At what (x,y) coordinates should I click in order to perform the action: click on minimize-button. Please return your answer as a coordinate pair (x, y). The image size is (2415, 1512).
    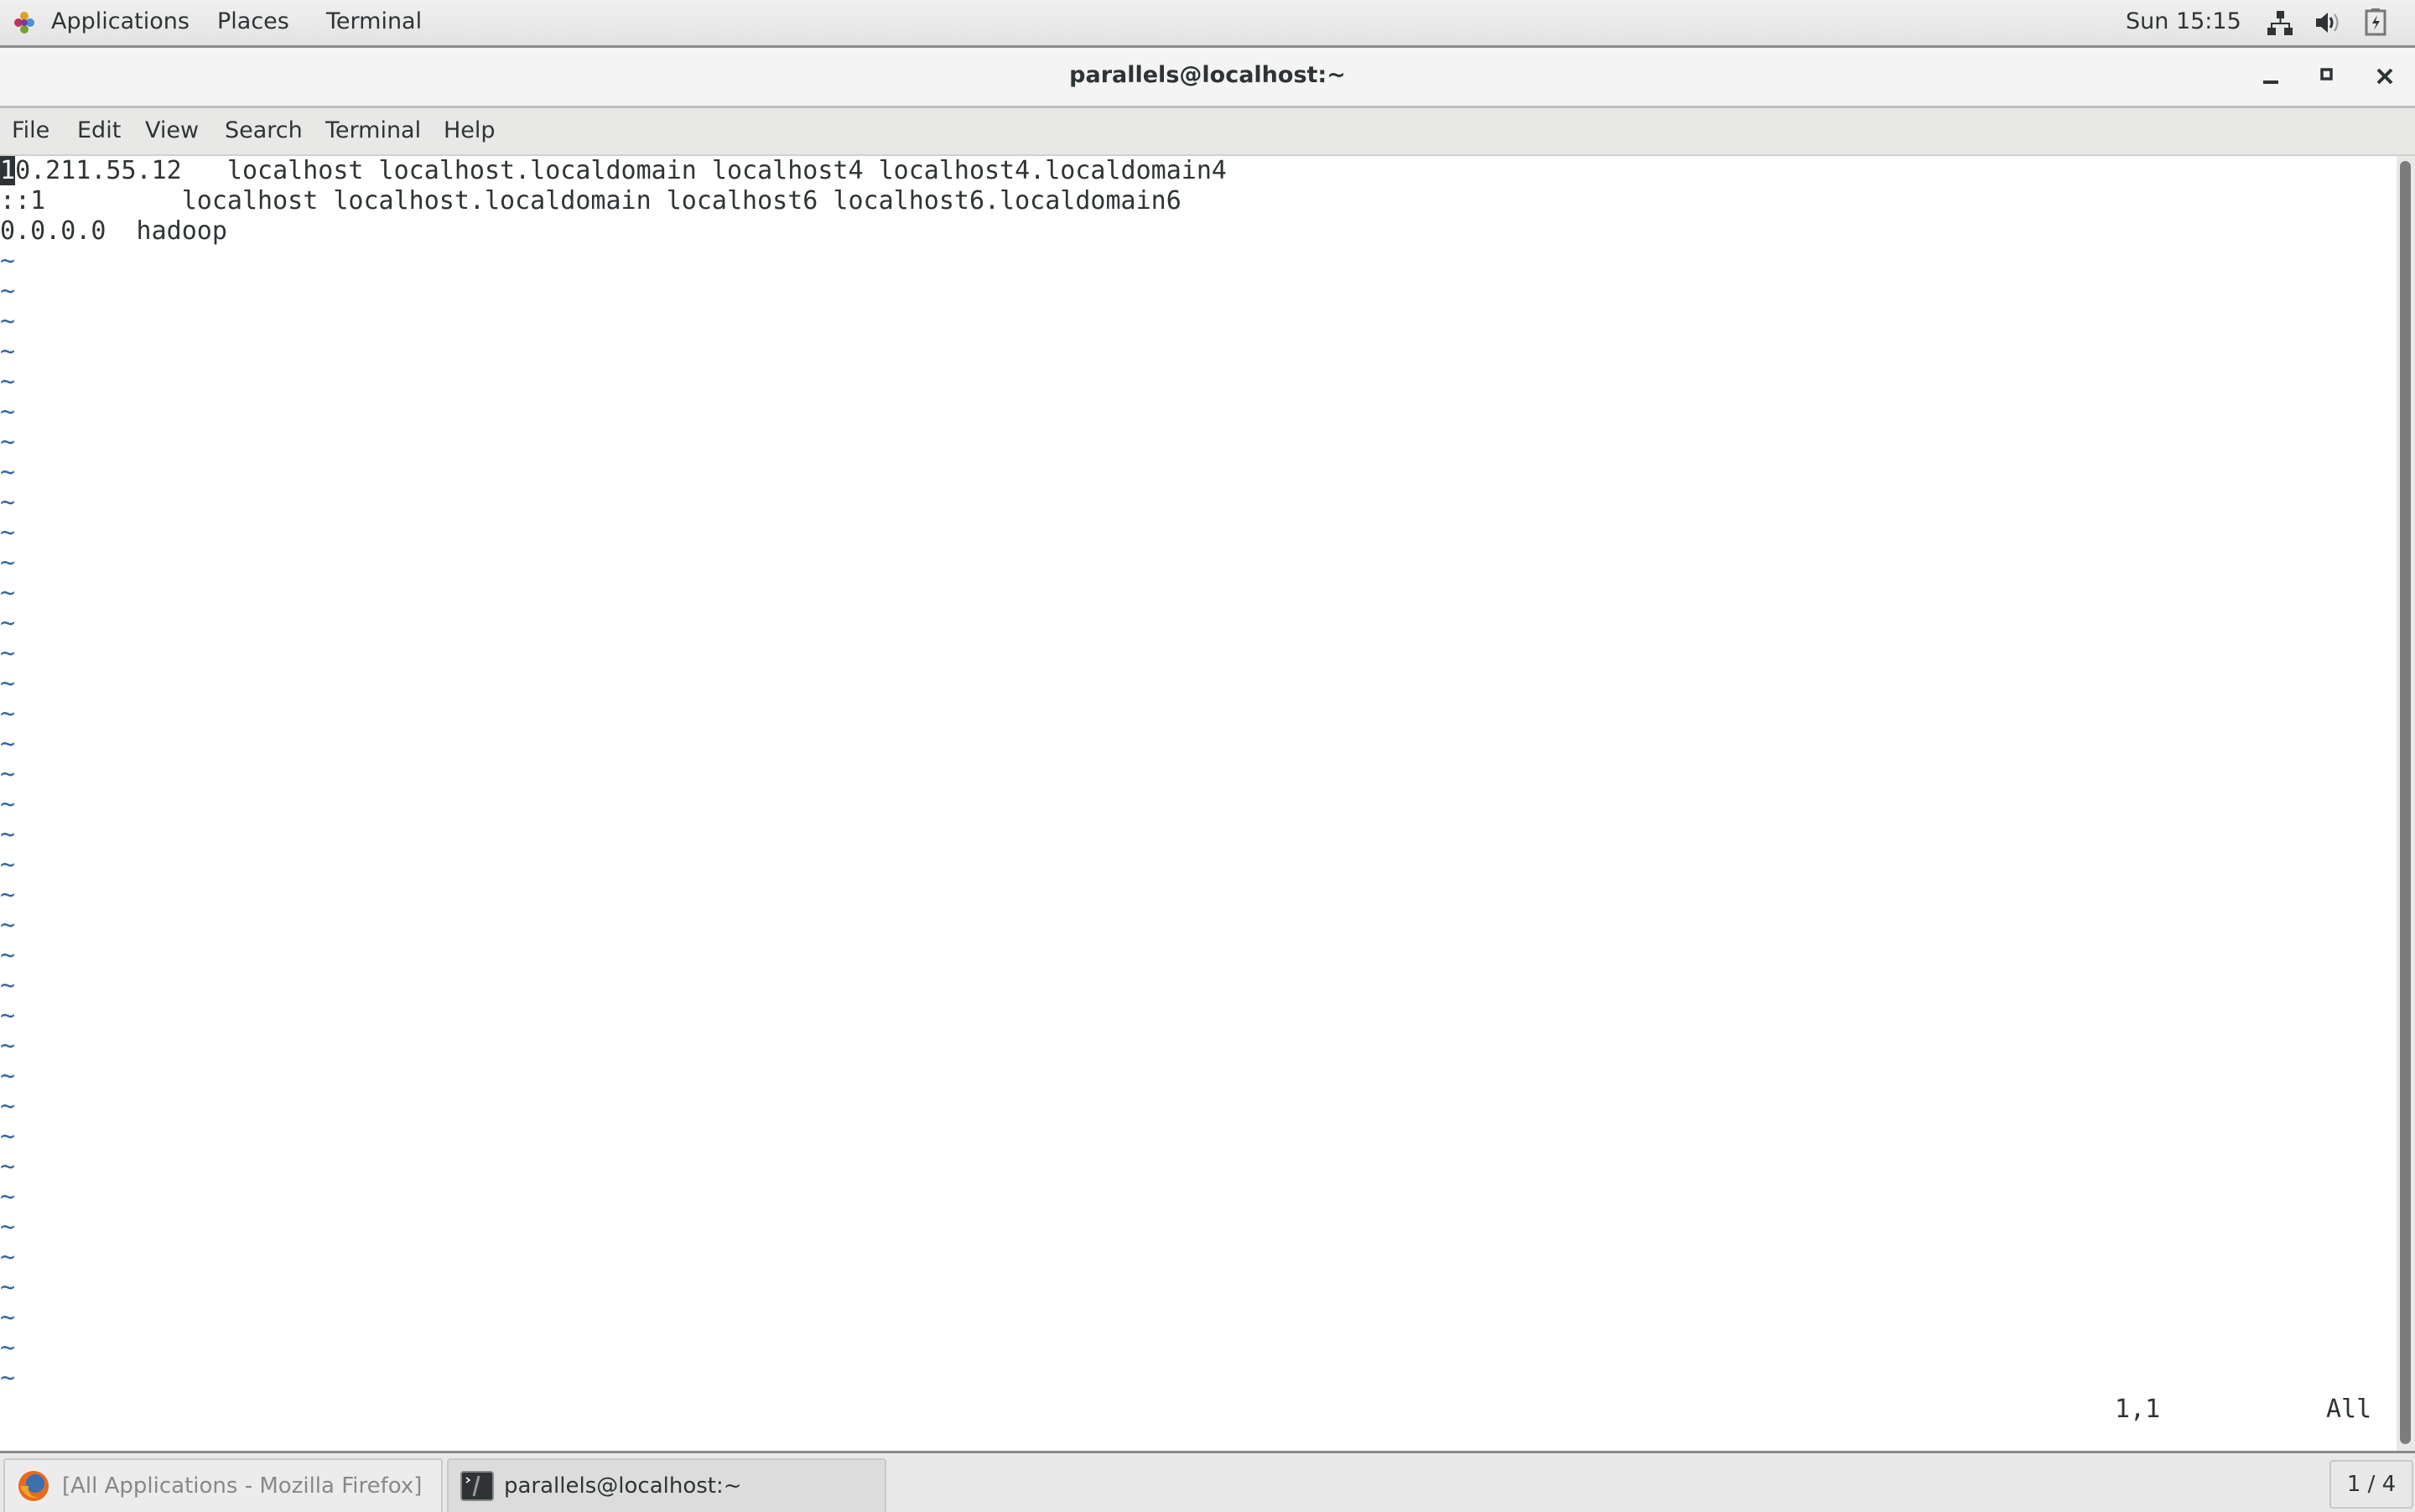
    Looking at the image, I should click on (2271, 76).